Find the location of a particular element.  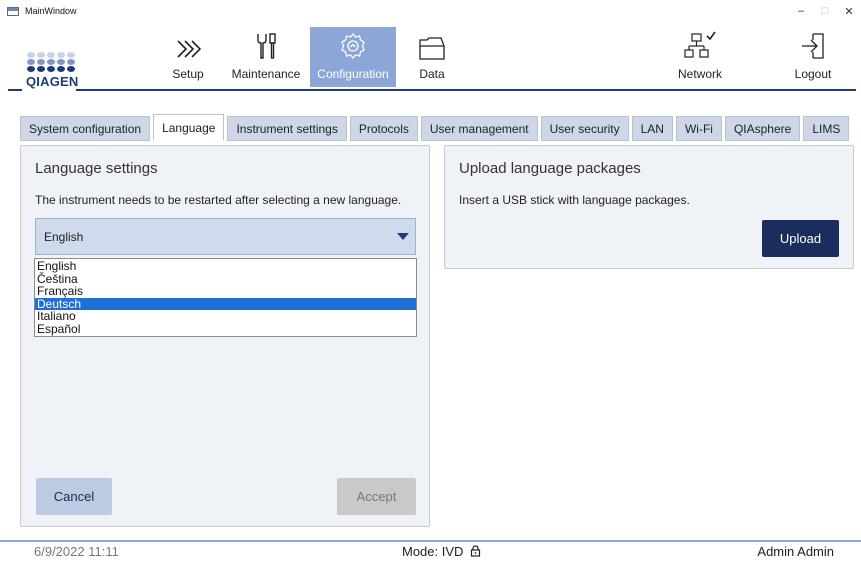

nav-maintenance: Maintenance is located at coordinates (266, 57).